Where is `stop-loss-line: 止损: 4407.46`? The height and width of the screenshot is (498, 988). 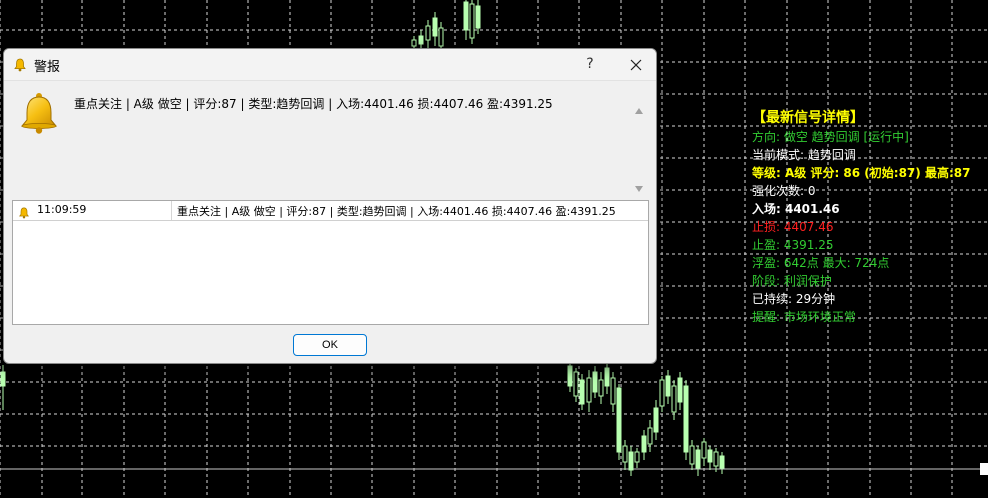
stop-loss-line: 止损: 4407.46 is located at coordinates (793, 227).